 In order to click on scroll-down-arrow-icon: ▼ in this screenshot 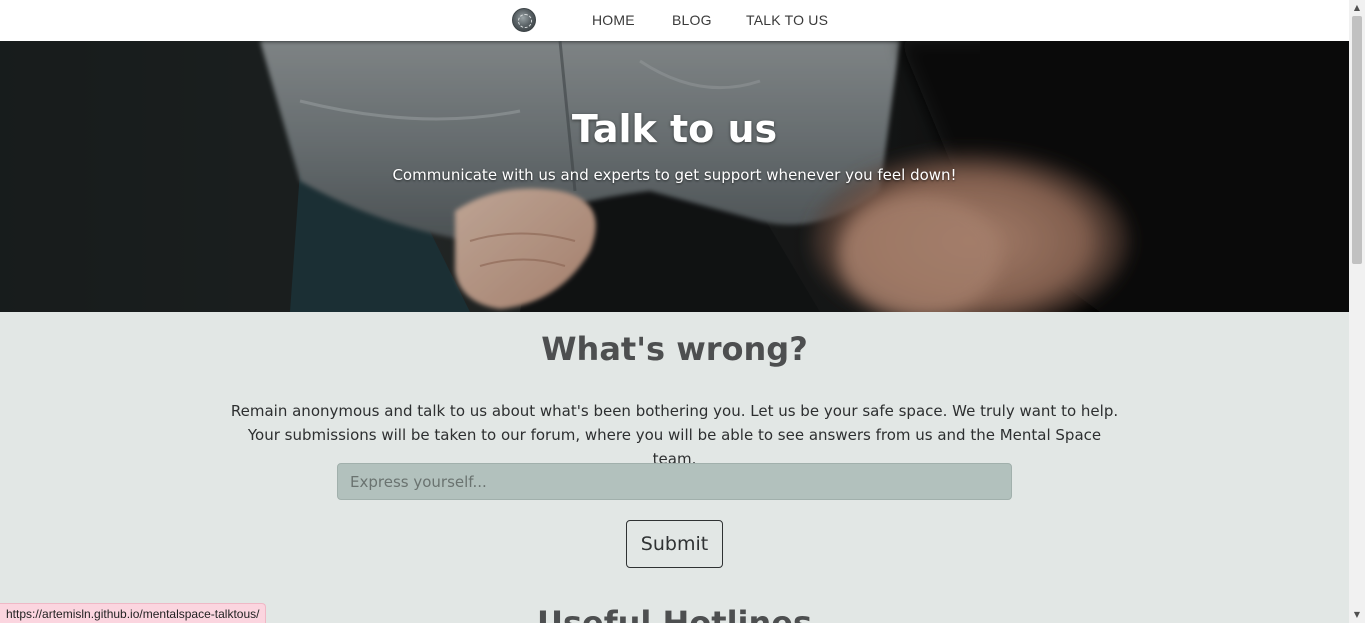, I will do `click(1357, 615)`.